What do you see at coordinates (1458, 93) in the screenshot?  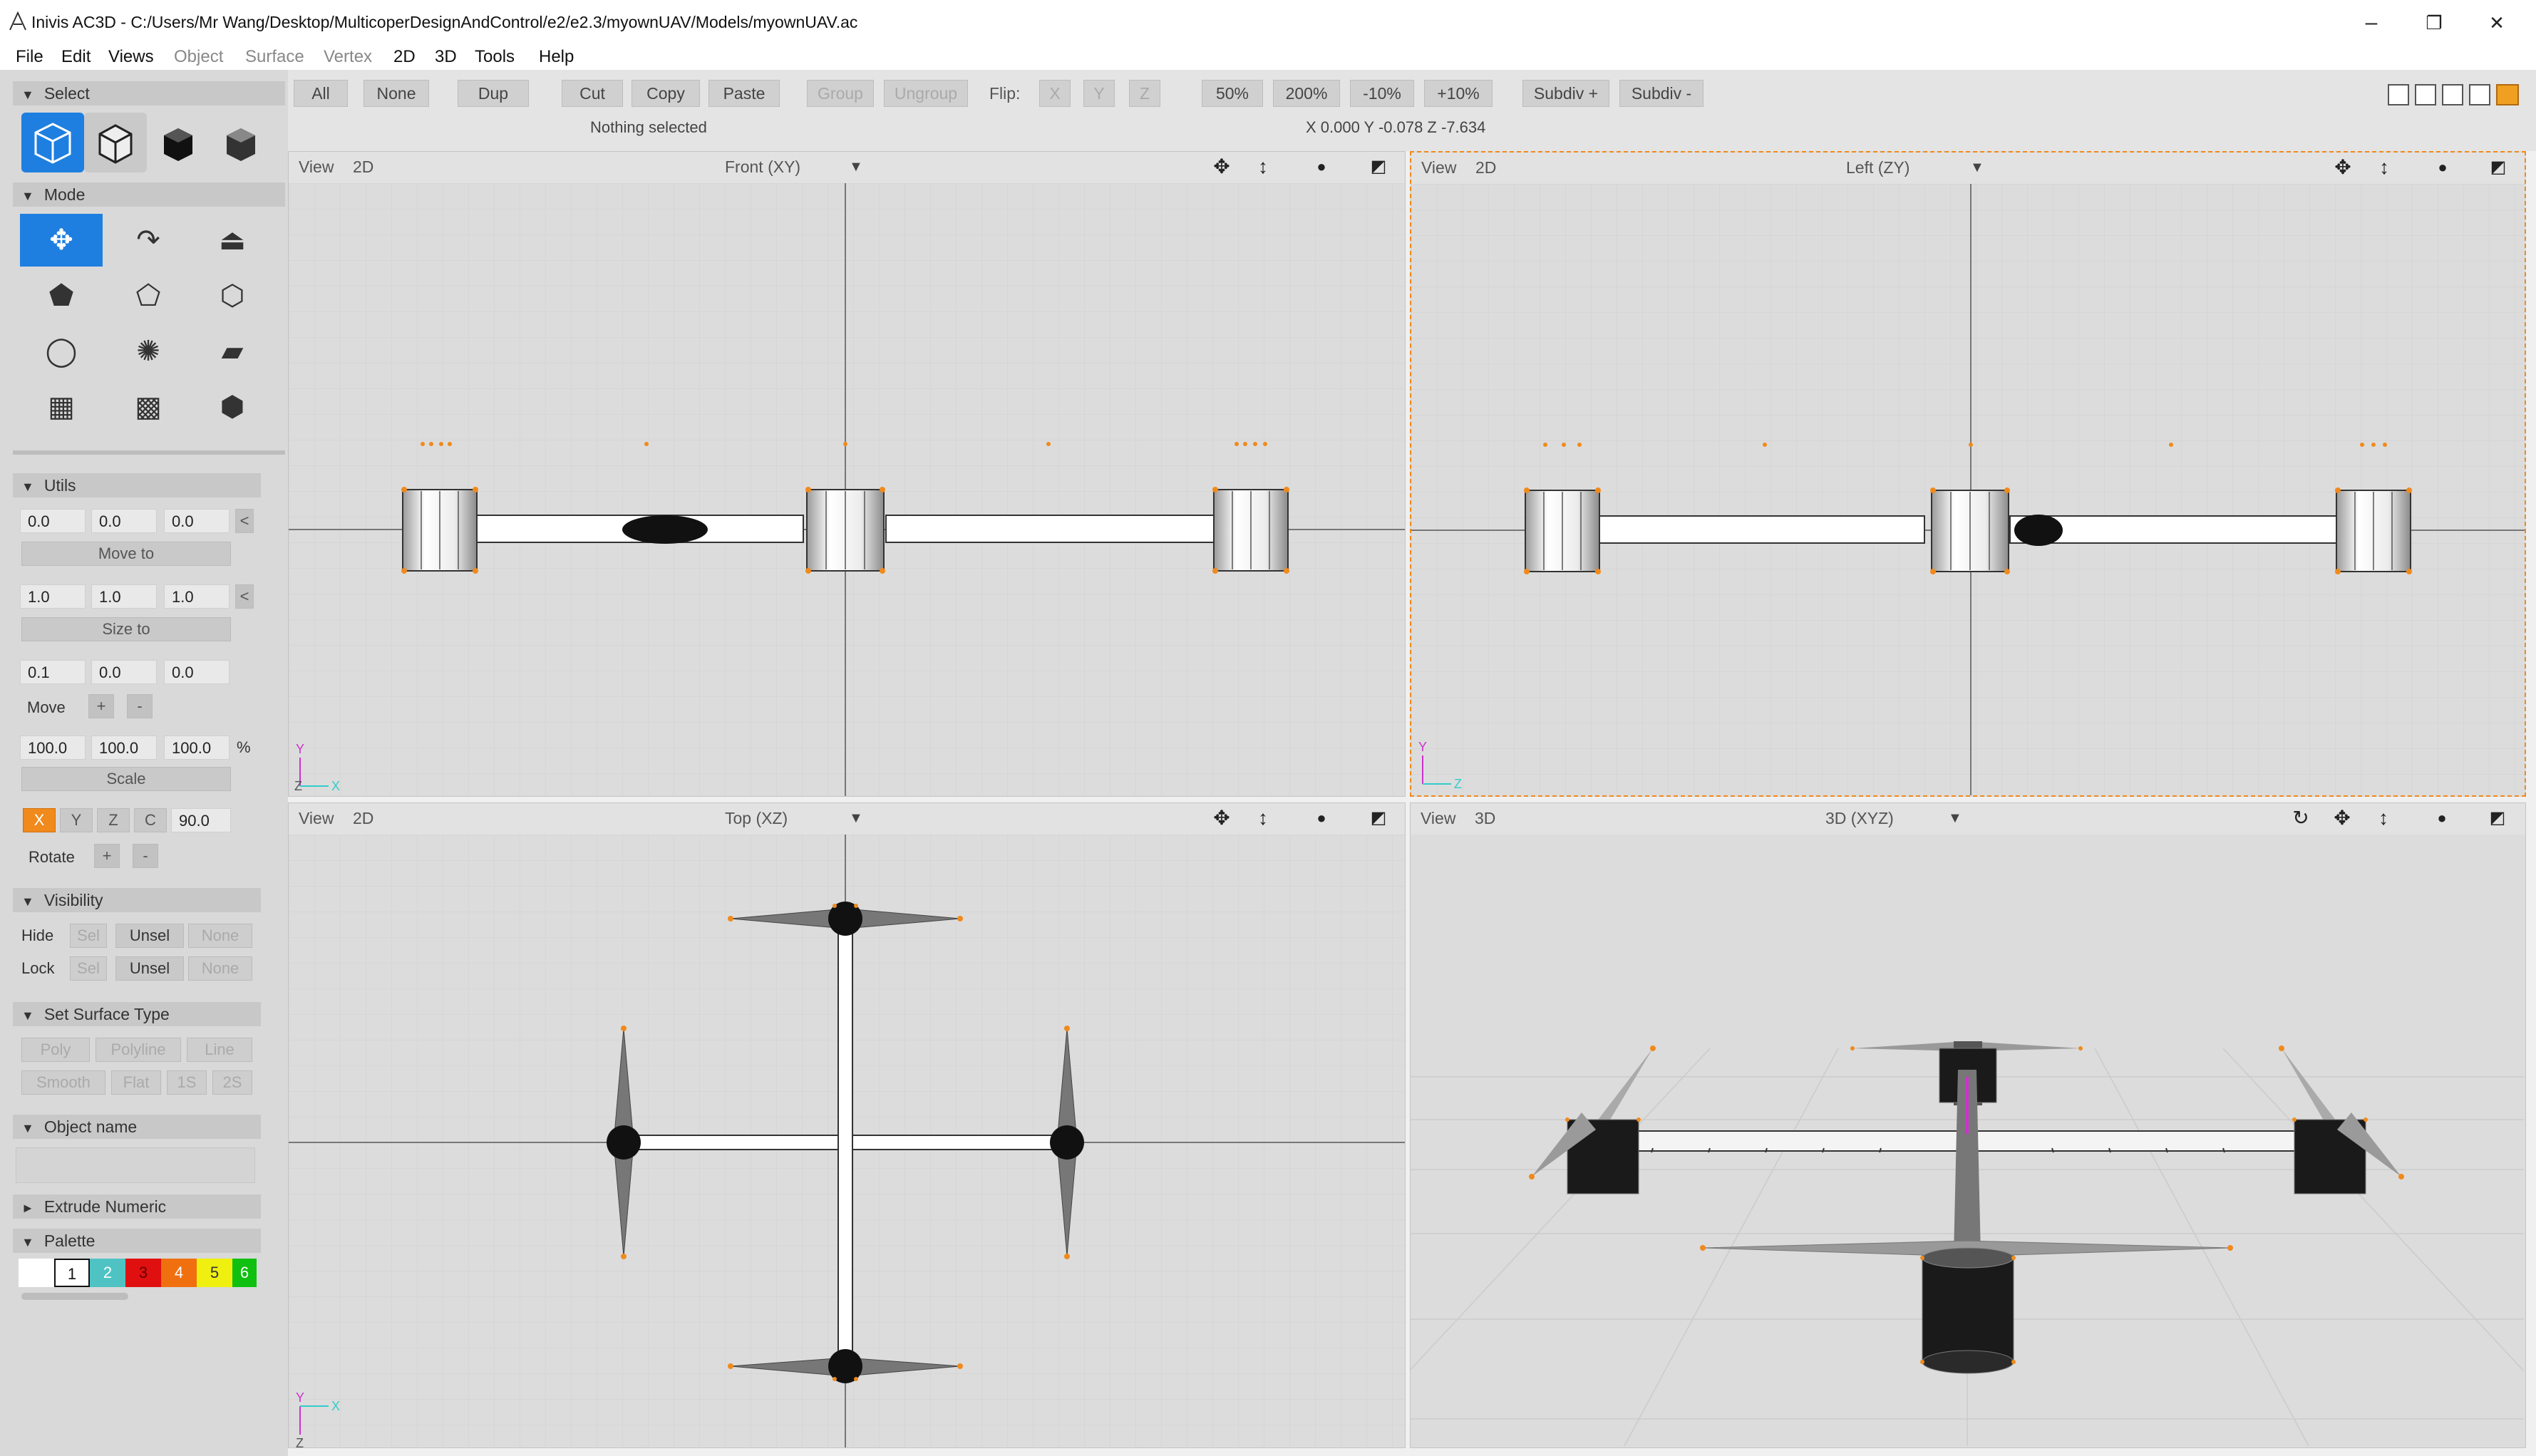 I see `zoom-plus10-button: +10%` at bounding box center [1458, 93].